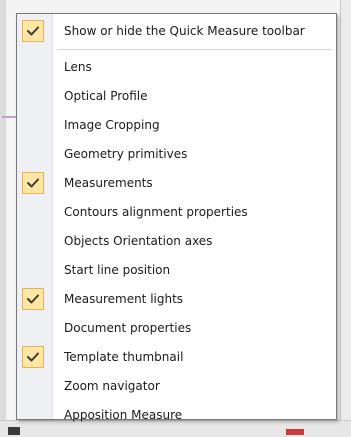 The image size is (351, 437). What do you see at coordinates (345, 218) in the screenshot?
I see `background-right-panel` at bounding box center [345, 218].